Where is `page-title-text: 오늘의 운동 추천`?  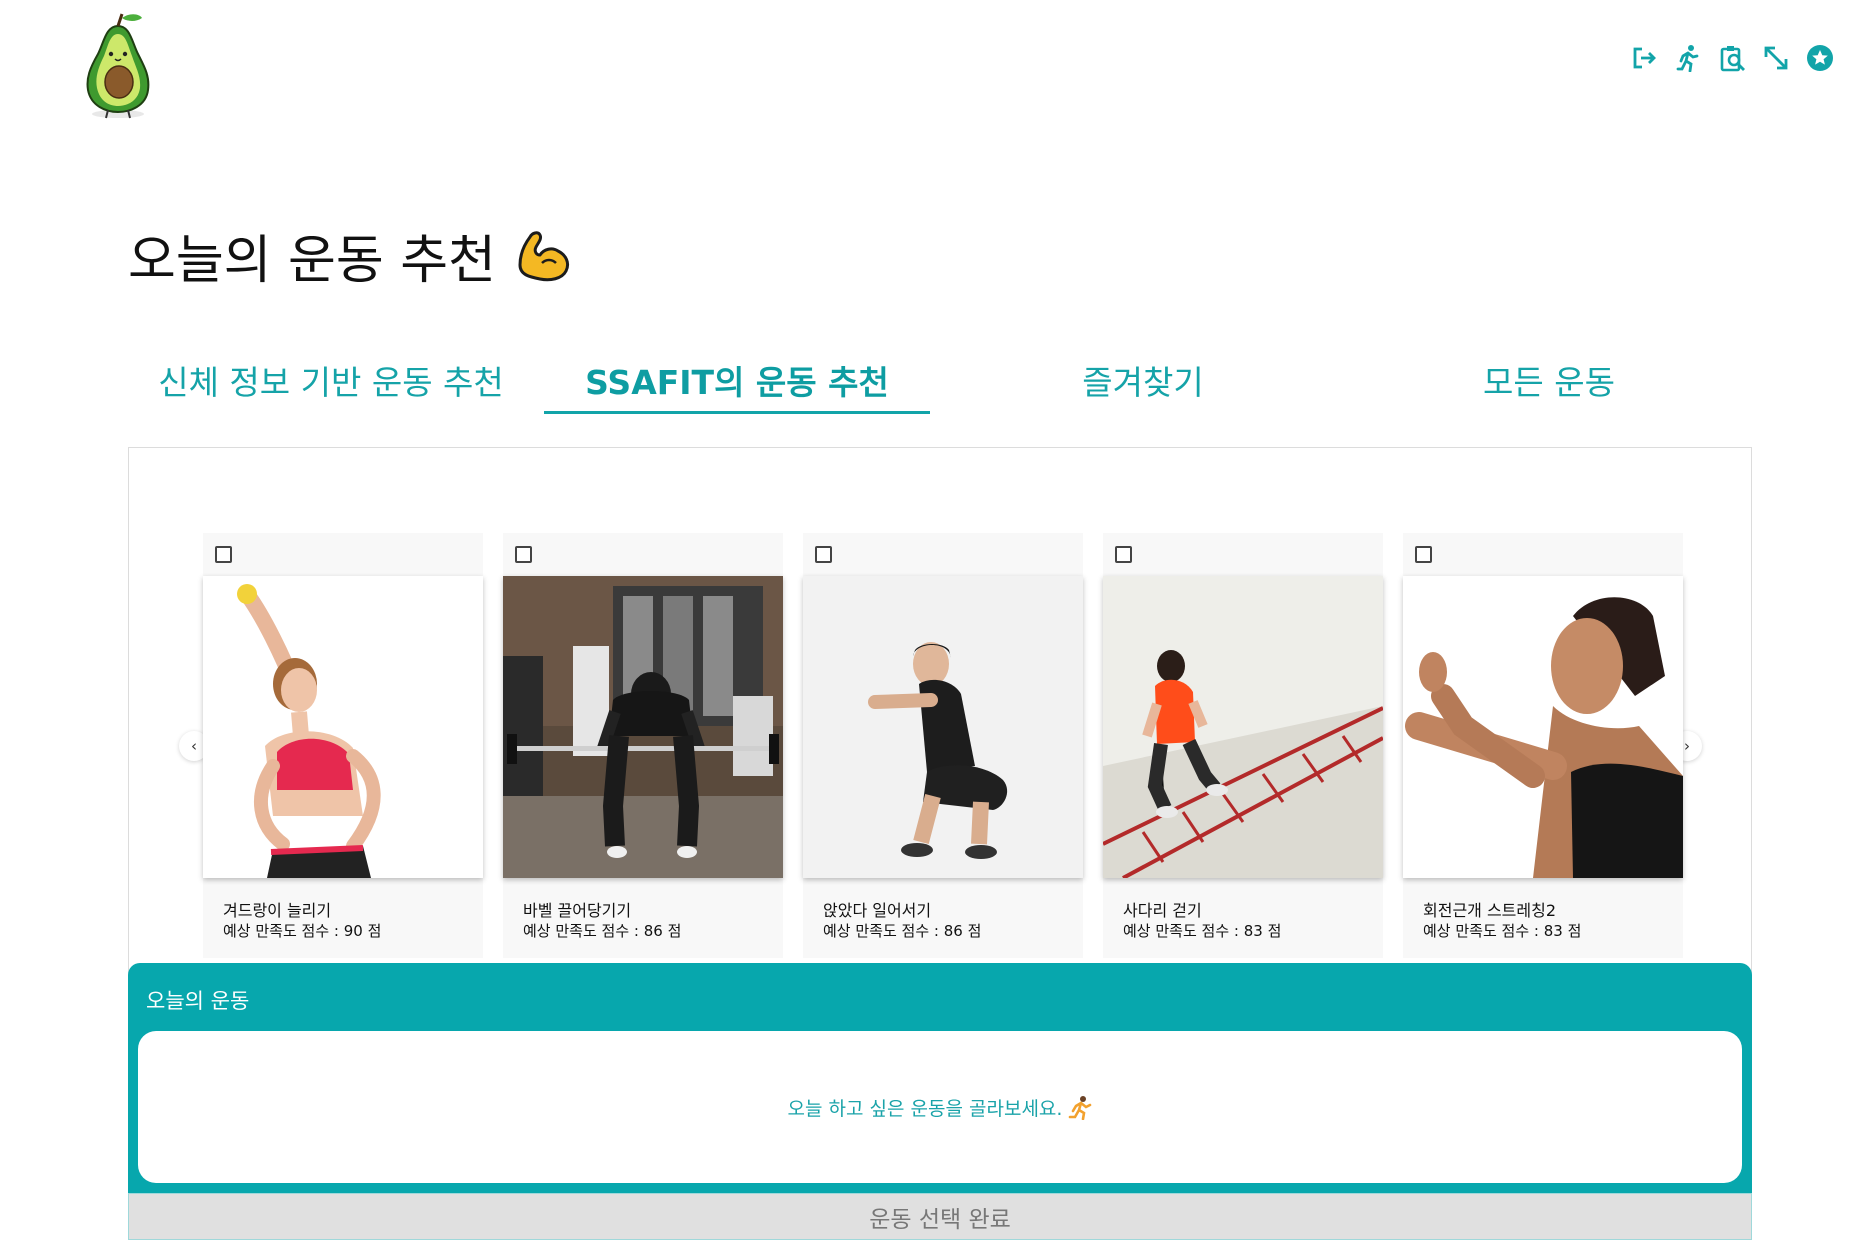 page-title-text: 오늘의 운동 추천 is located at coordinates (312, 261).